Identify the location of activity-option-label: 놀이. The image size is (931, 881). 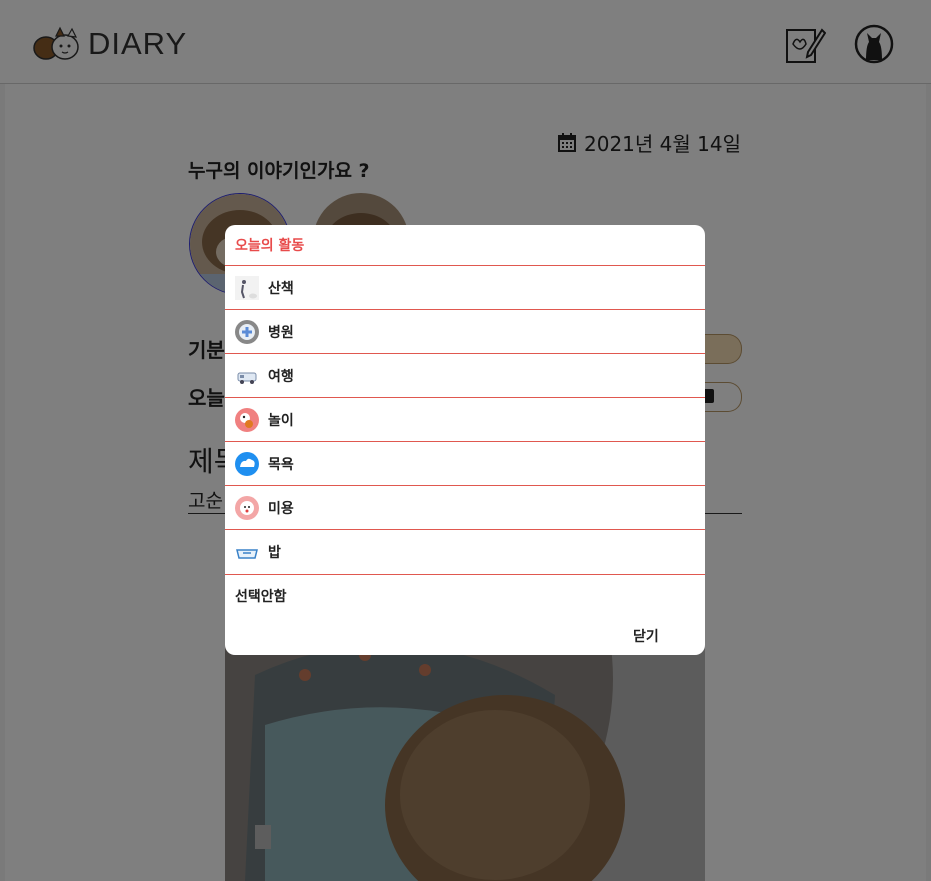
(281, 421).